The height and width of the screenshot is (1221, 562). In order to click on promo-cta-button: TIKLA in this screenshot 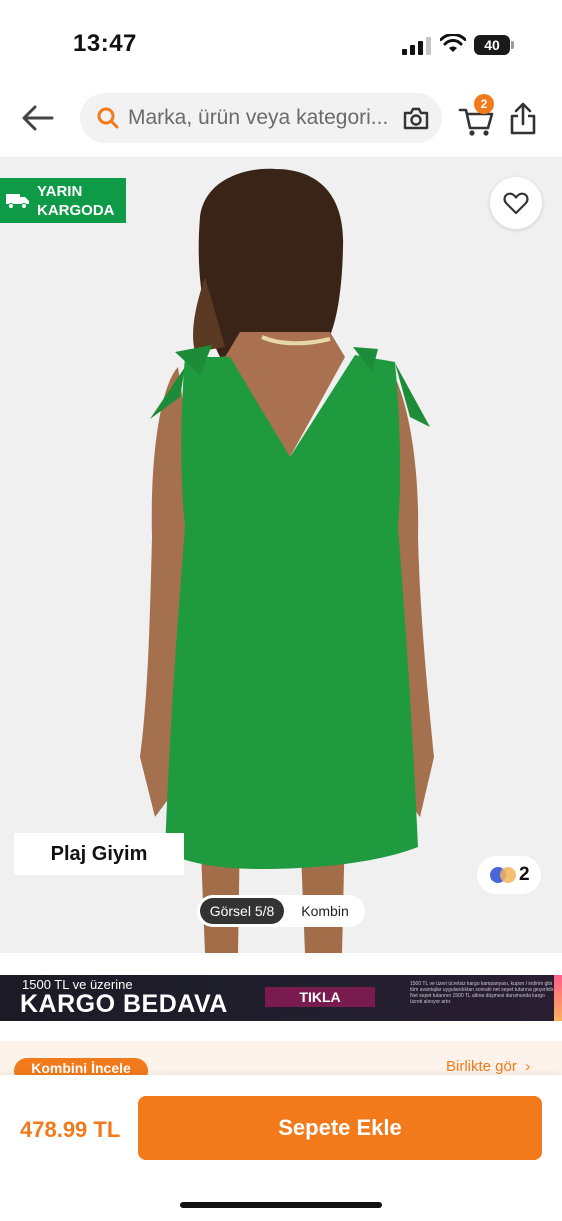, I will do `click(320, 997)`.